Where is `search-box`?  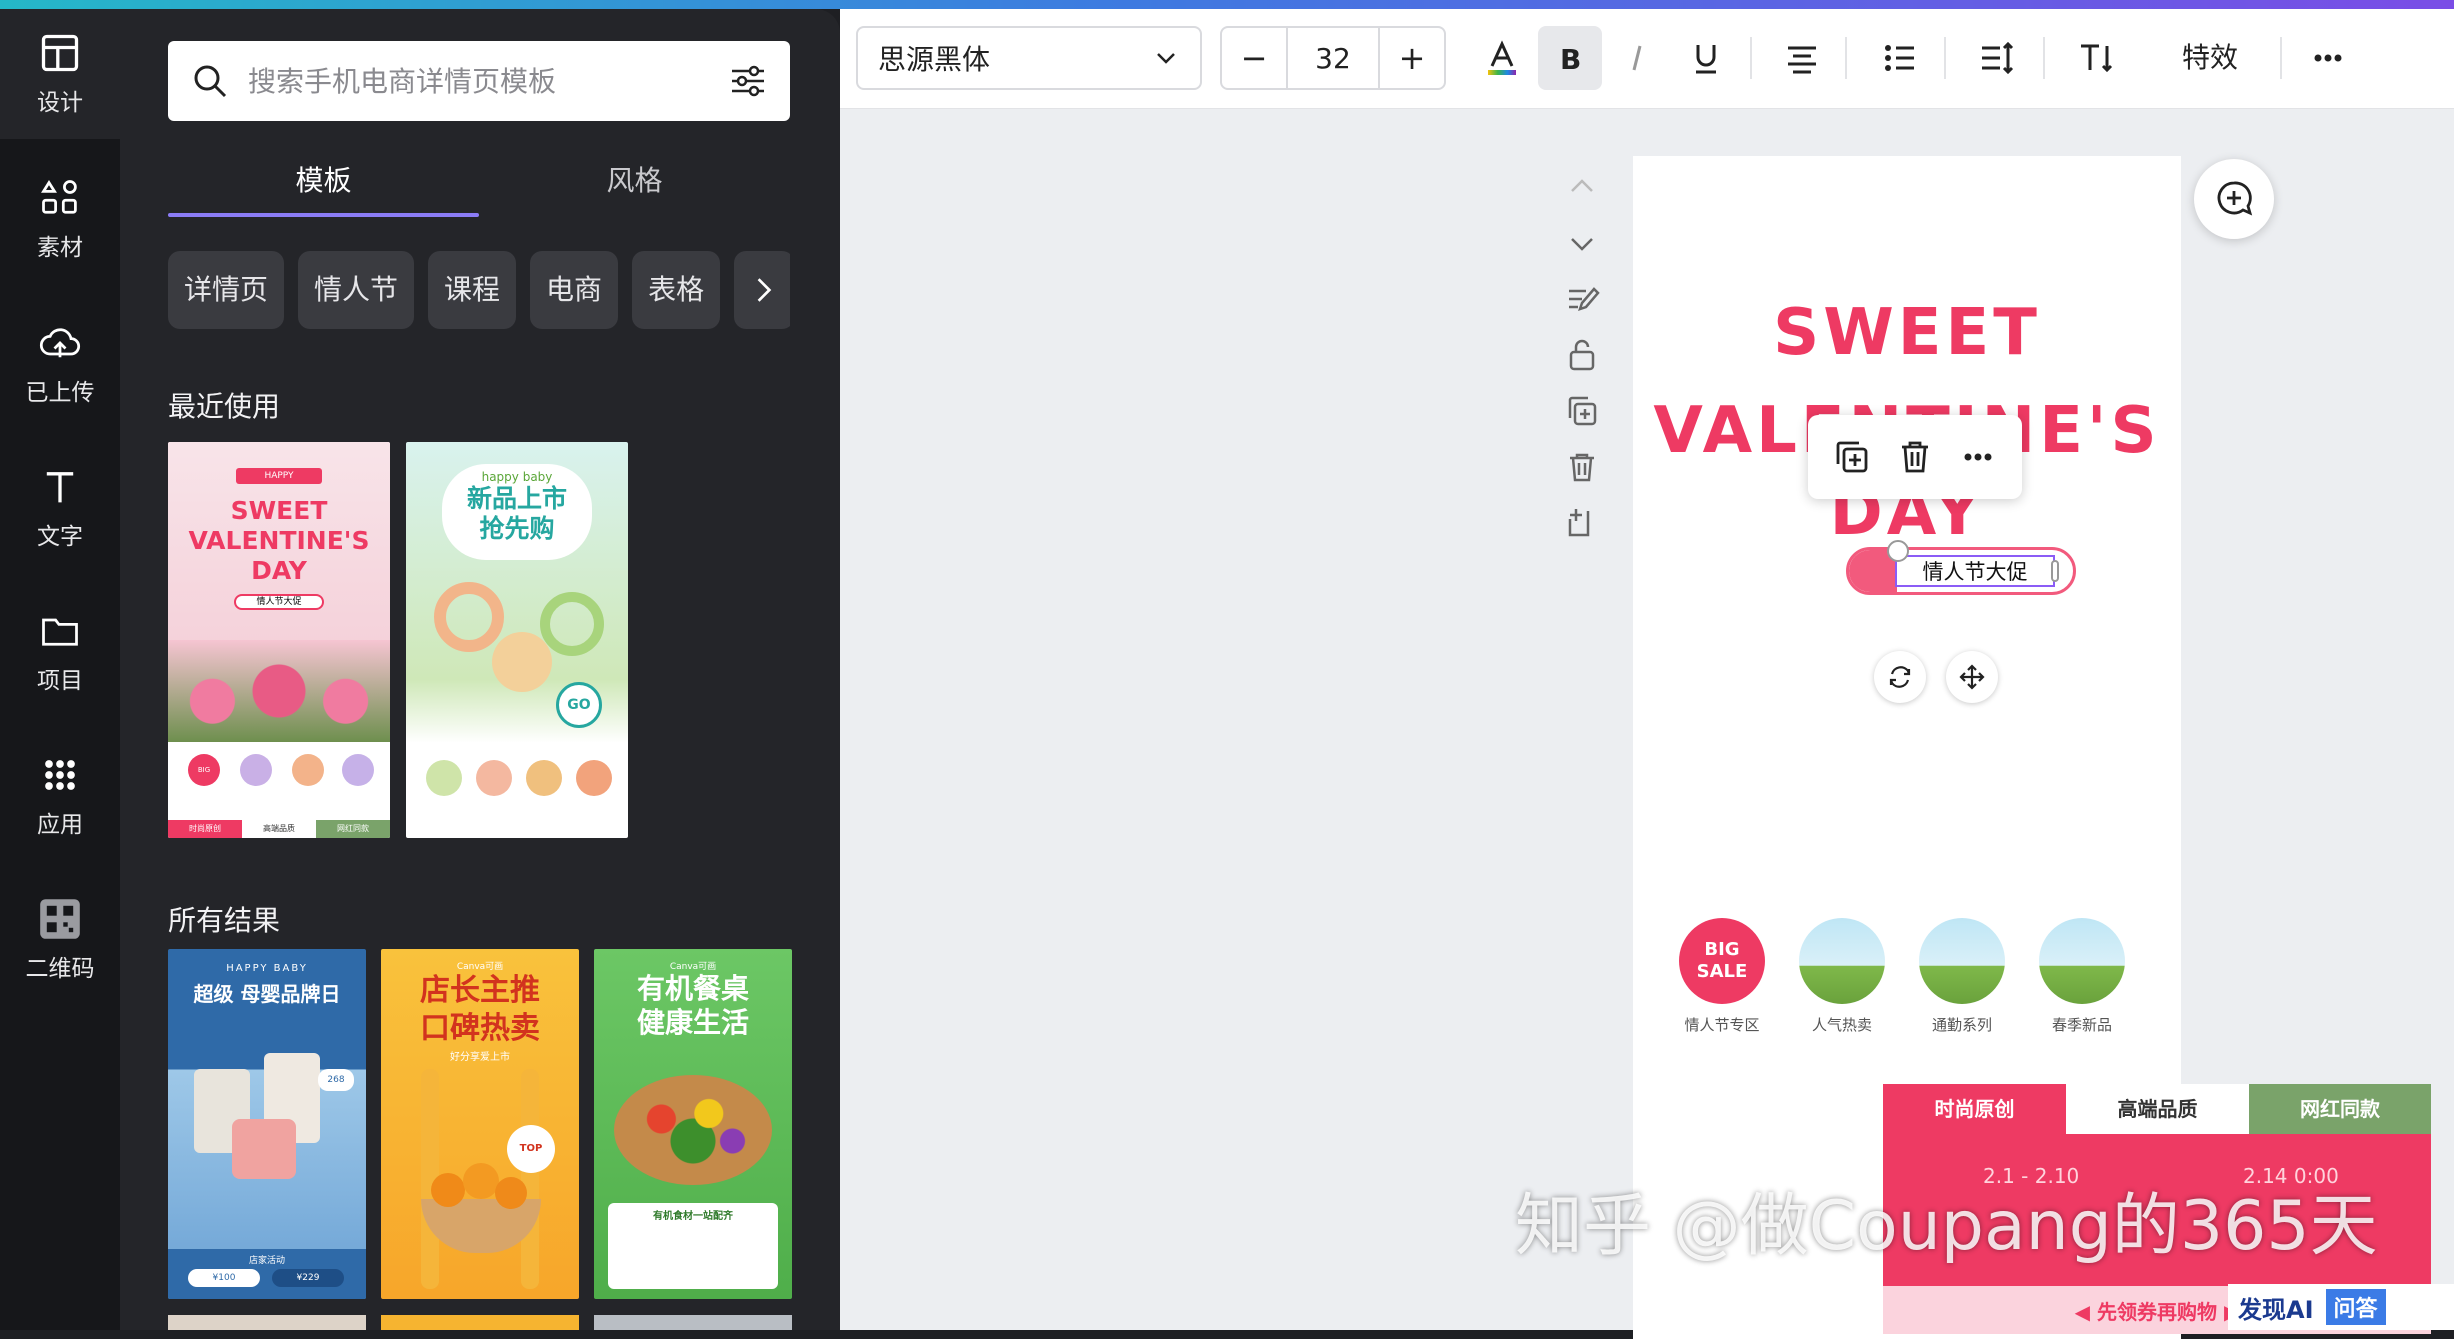 search-box is located at coordinates (479, 81).